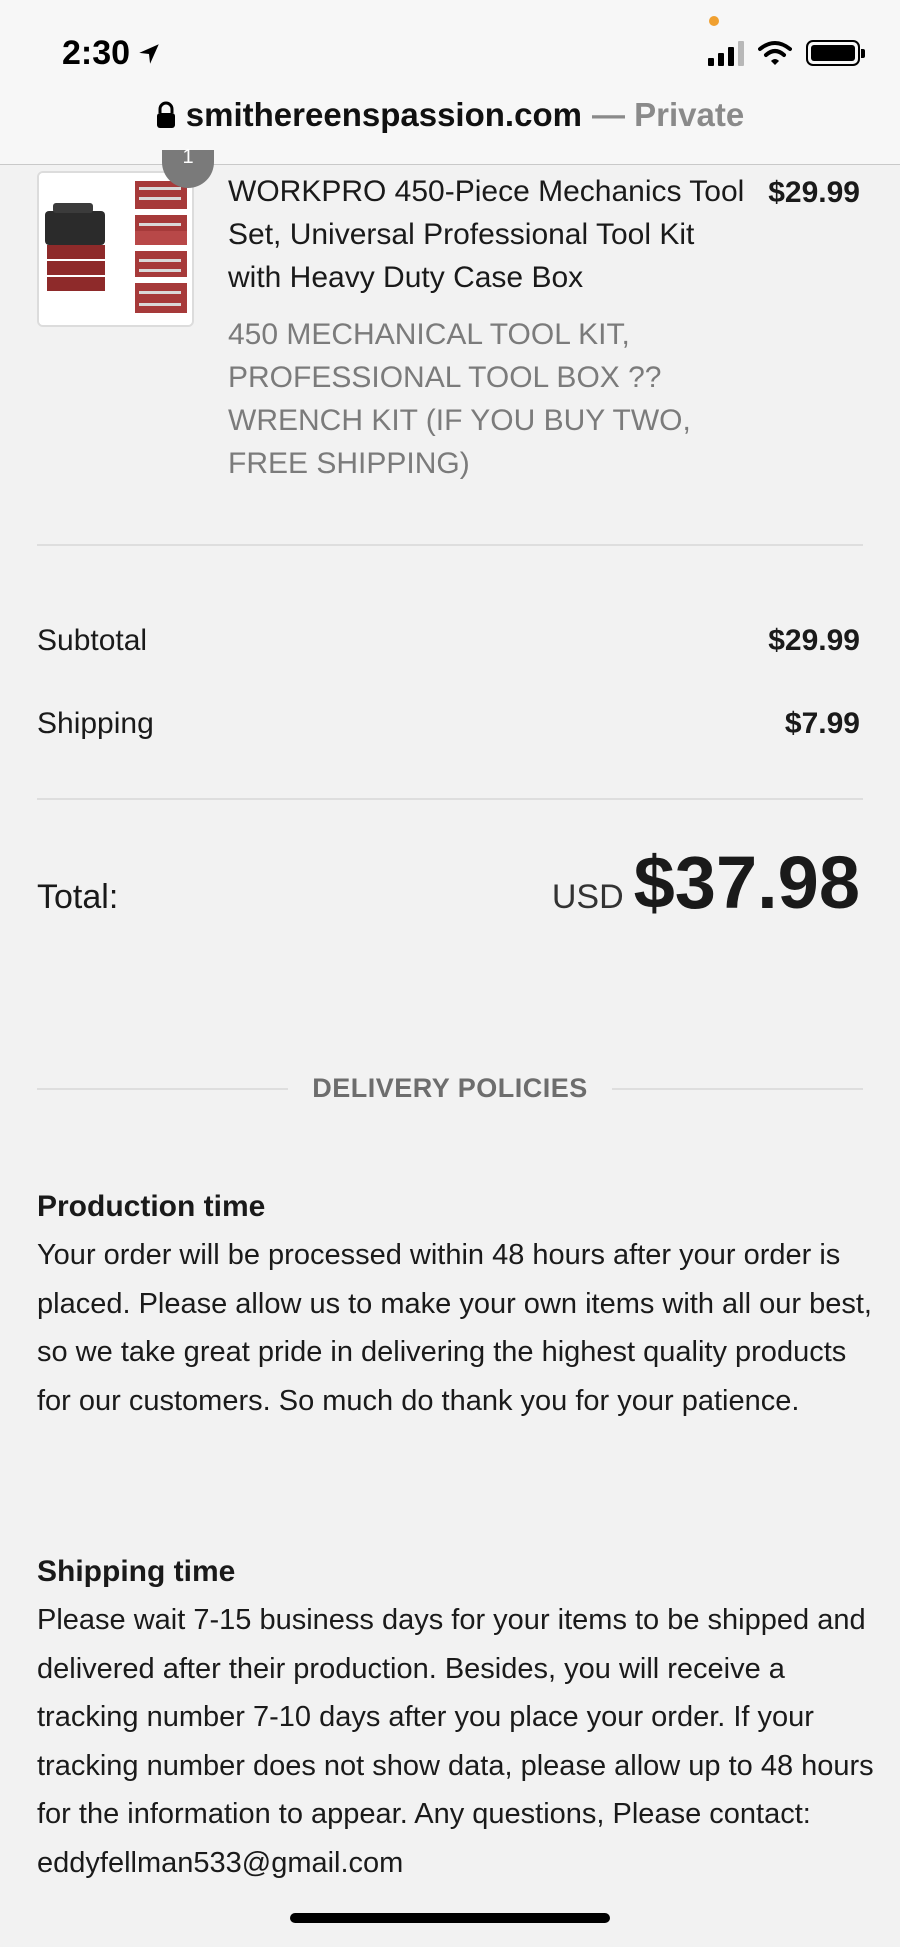 The image size is (900, 1947). I want to click on shipping-row: Shipping $7.99, so click(448, 724).